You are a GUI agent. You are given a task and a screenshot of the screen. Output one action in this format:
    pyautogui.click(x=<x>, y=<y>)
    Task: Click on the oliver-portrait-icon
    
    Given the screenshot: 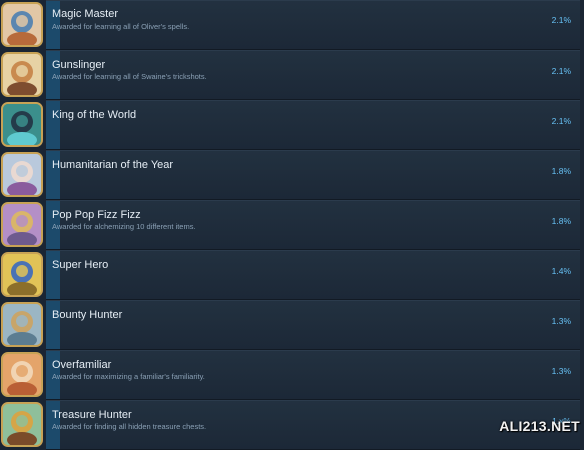 What is the action you would take?
    pyautogui.click(x=22, y=24)
    